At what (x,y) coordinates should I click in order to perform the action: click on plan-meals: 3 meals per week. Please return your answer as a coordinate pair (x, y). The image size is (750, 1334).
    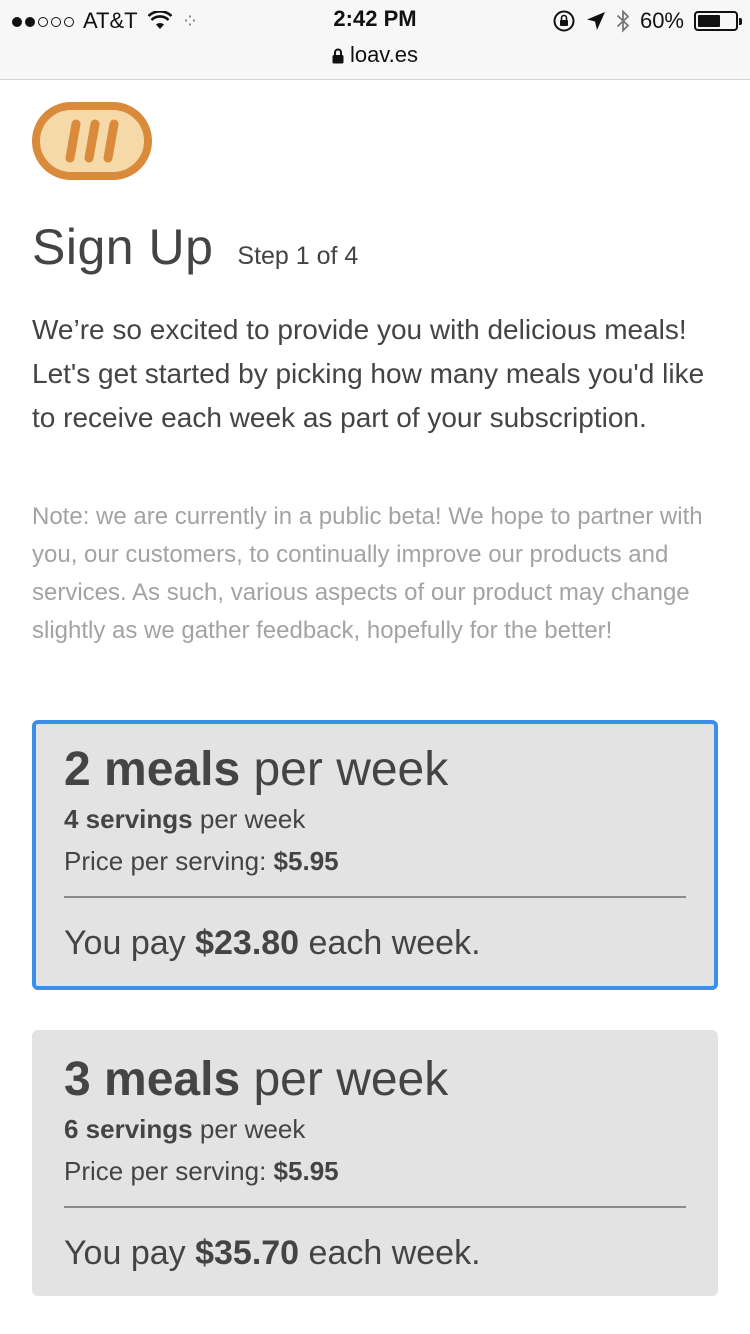
    Looking at the image, I should click on (256, 1079).